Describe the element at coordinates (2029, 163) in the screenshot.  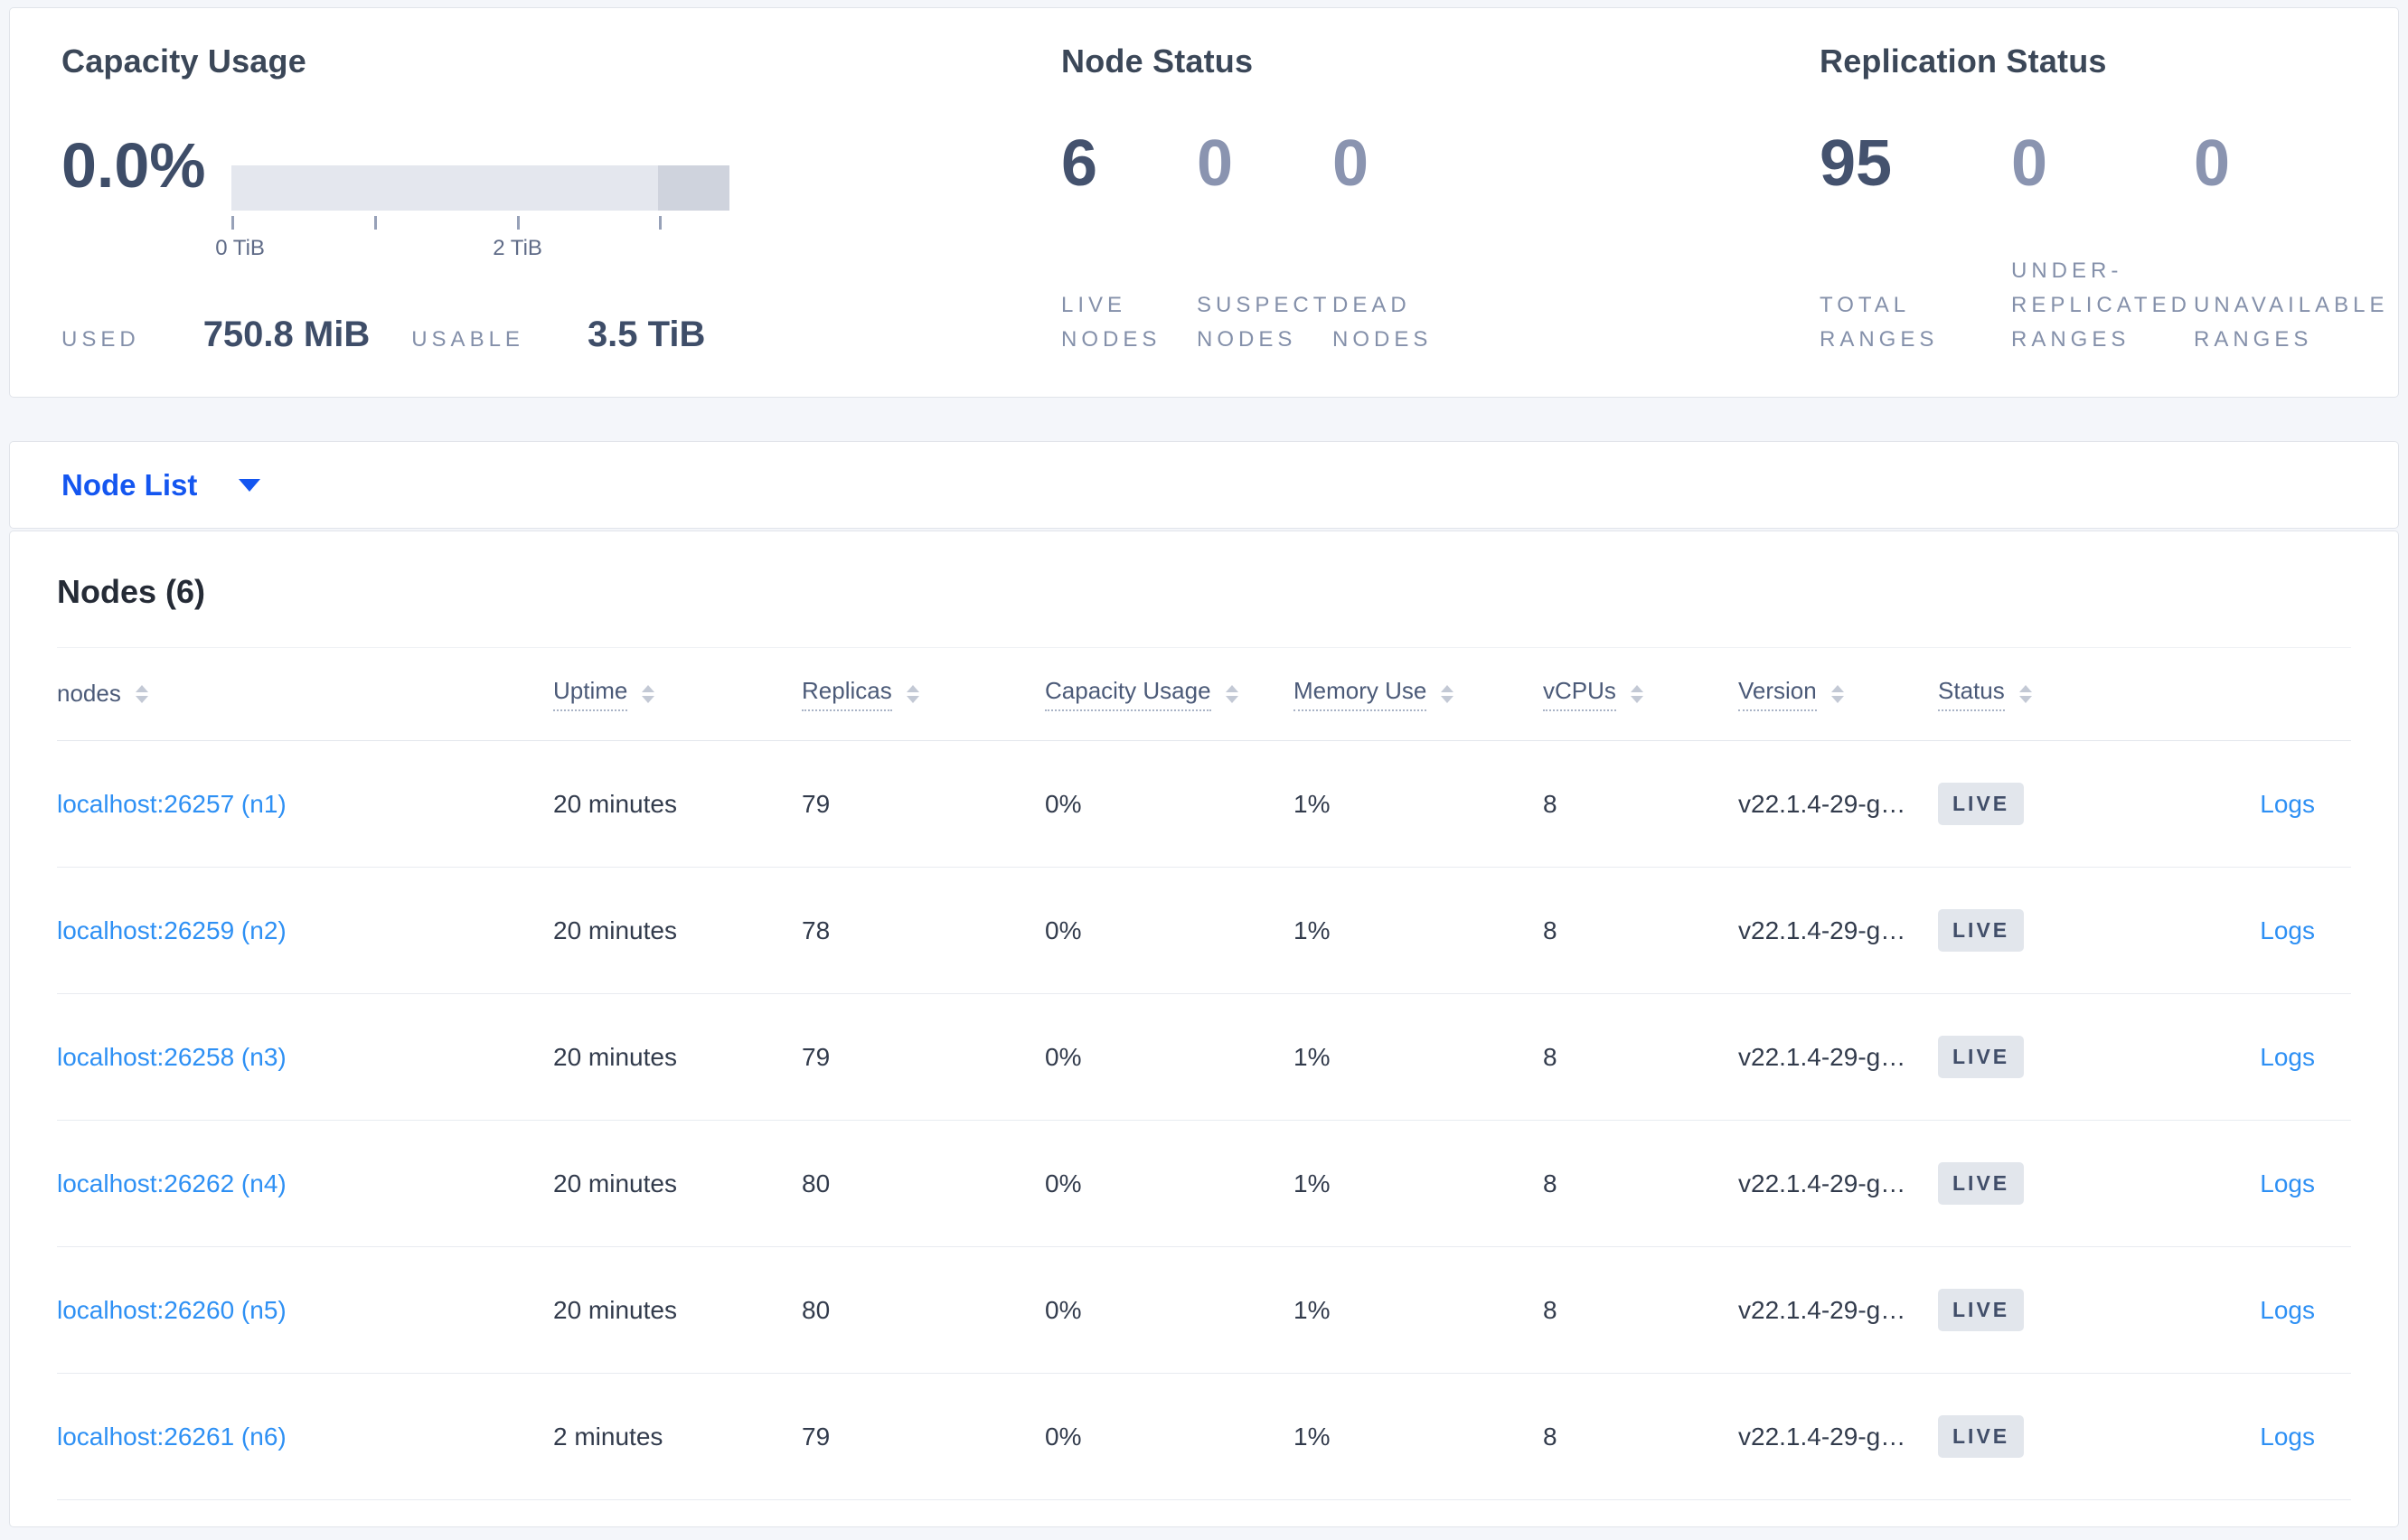
I see `under-replicated-ranges-count: 0` at that location.